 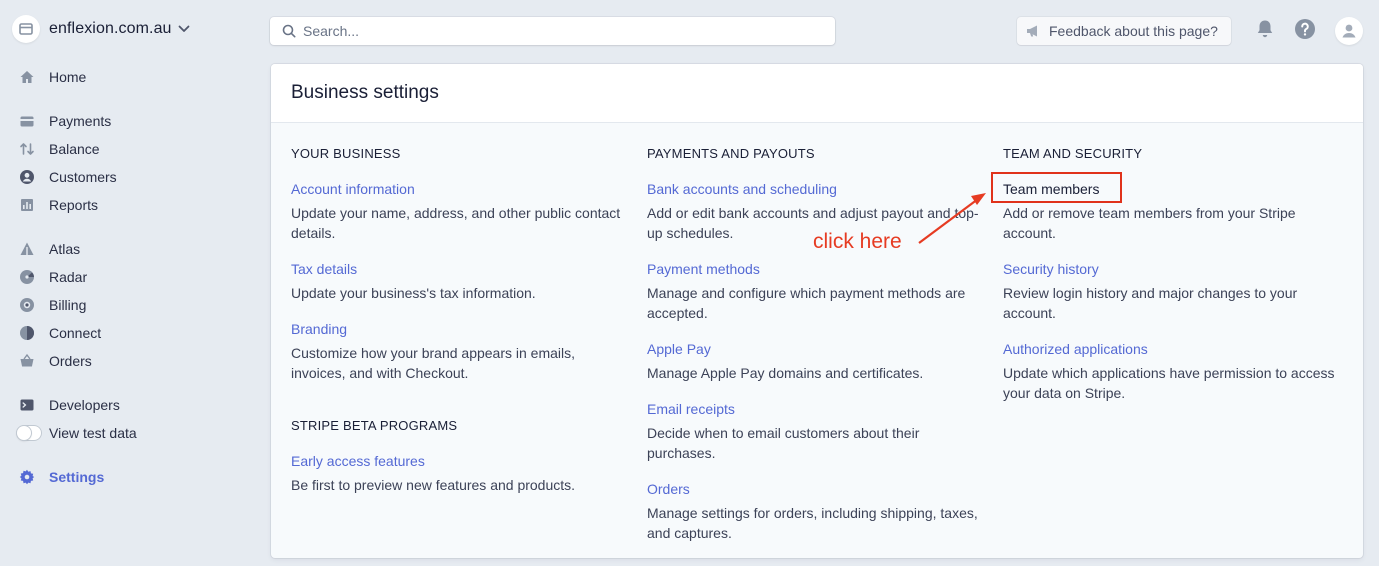 I want to click on sidebar-item-home: Home, so click(x=52, y=77).